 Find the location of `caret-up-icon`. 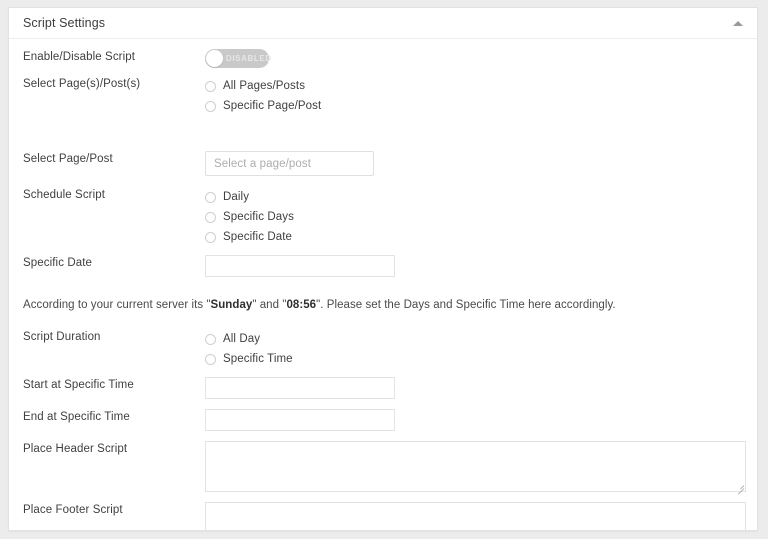

caret-up-icon is located at coordinates (738, 23).